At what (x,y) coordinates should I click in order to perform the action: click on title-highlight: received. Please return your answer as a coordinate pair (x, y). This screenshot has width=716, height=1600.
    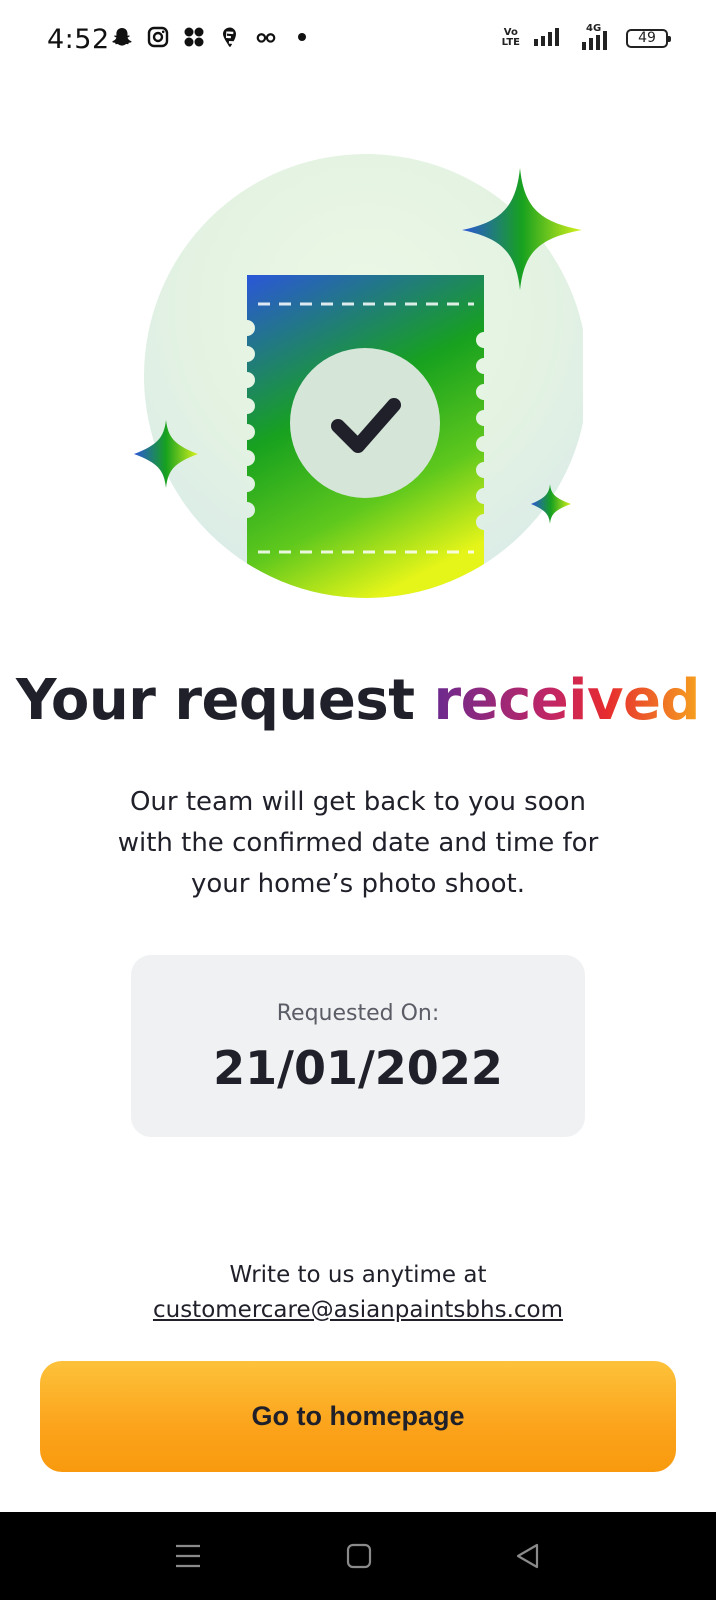
    Looking at the image, I should click on (567, 700).